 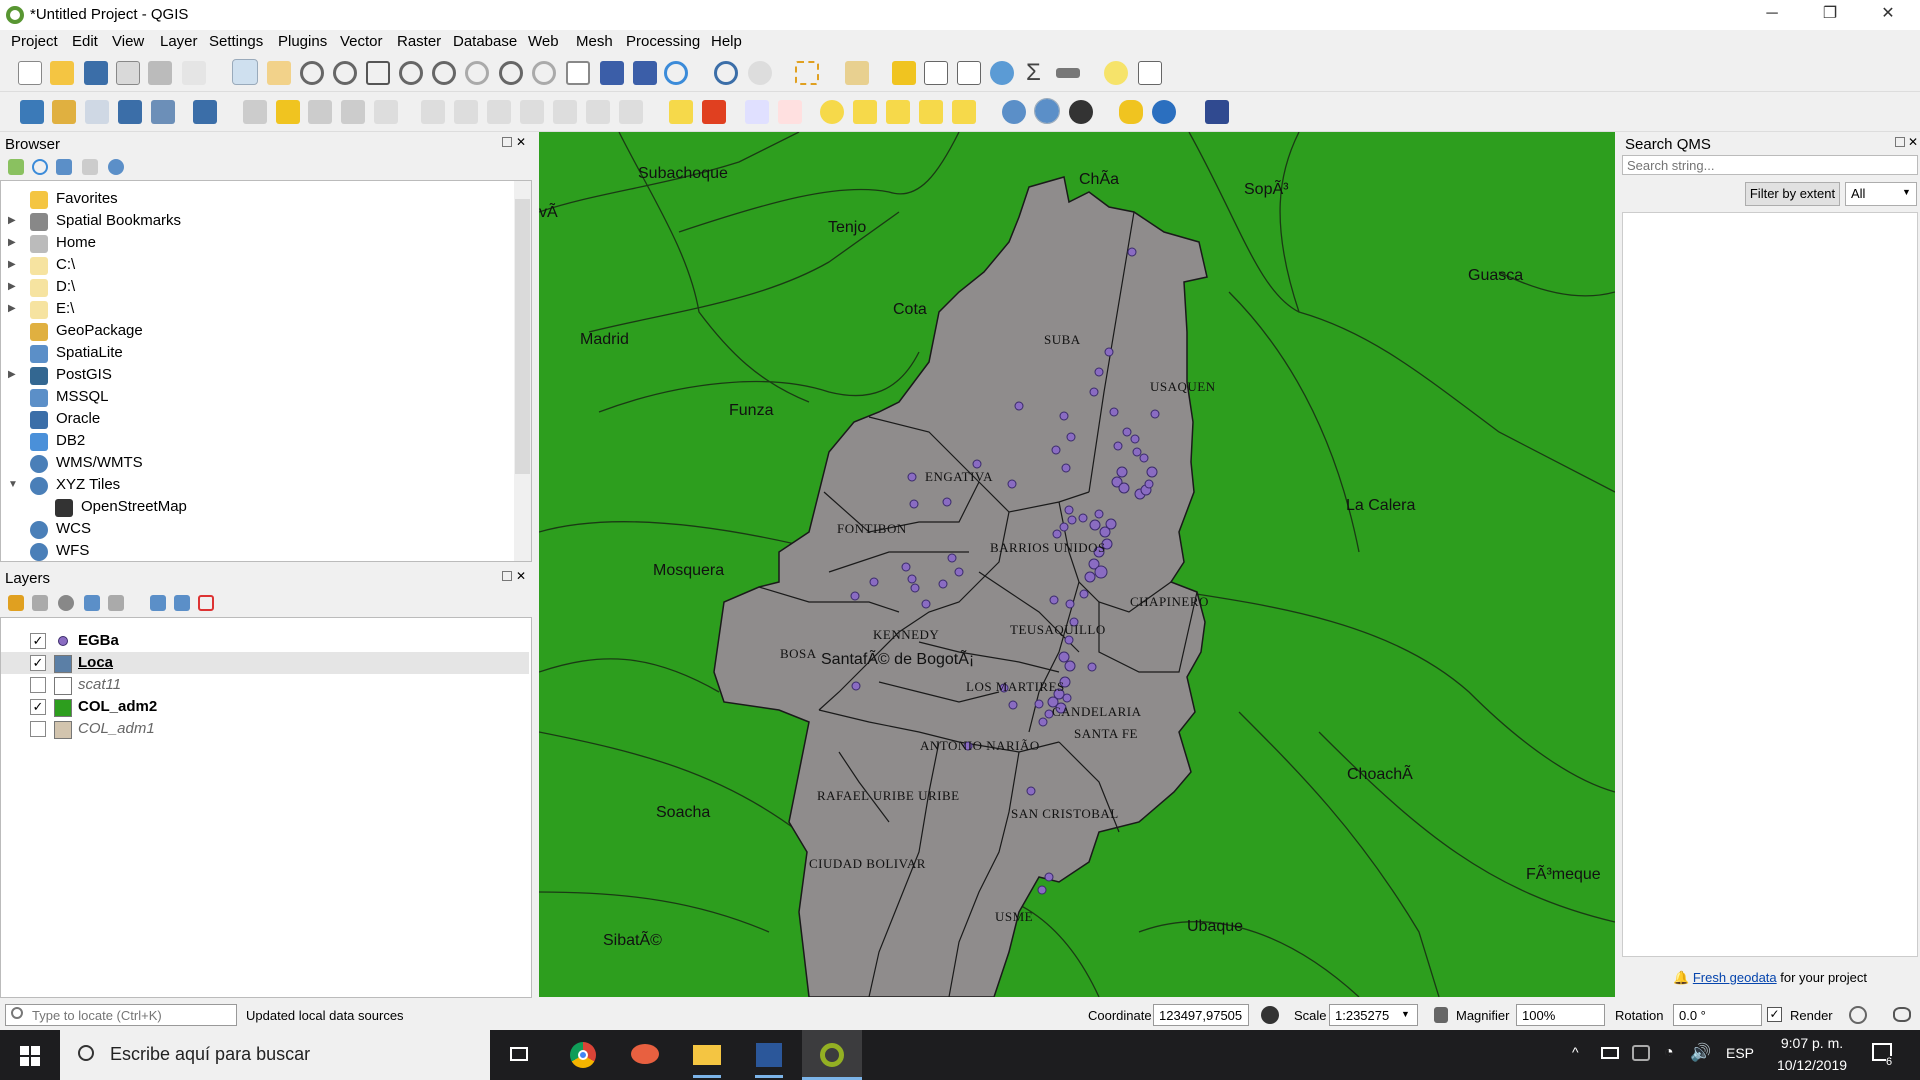 I want to click on remove-layer-icon, so click(x=206, y=603).